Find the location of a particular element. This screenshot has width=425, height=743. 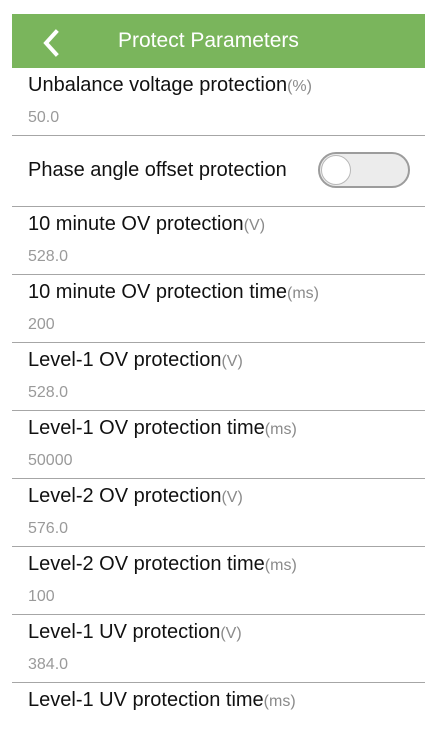

param-phase-angle-offset: Phase angle offset protection is located at coordinates (218, 171).